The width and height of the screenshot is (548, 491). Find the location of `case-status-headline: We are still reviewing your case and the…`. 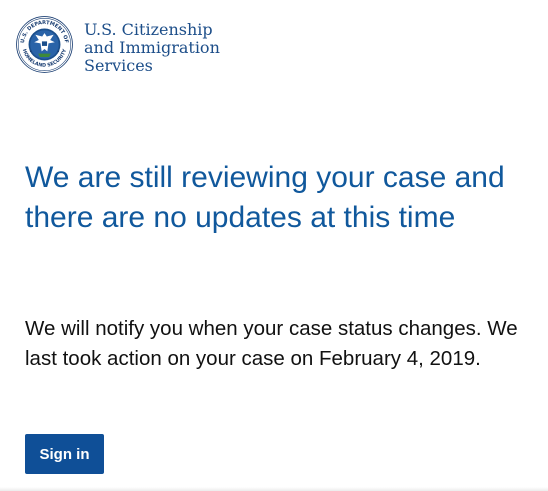

case-status-headline: We are still reviewing your case and the… is located at coordinates (265, 197).